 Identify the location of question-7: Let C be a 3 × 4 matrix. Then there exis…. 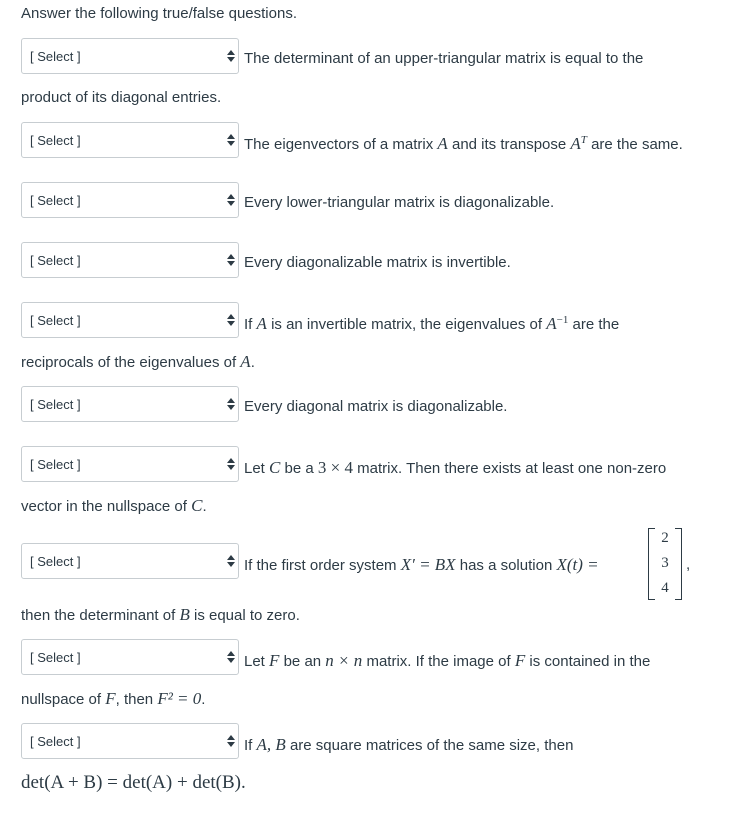
(455, 467).